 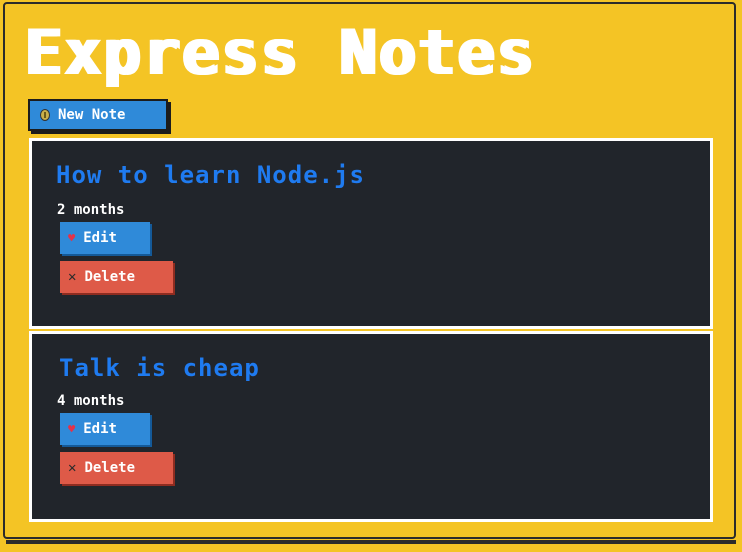 What do you see at coordinates (91, 210) in the screenshot?
I see `note-age: 2 months` at bounding box center [91, 210].